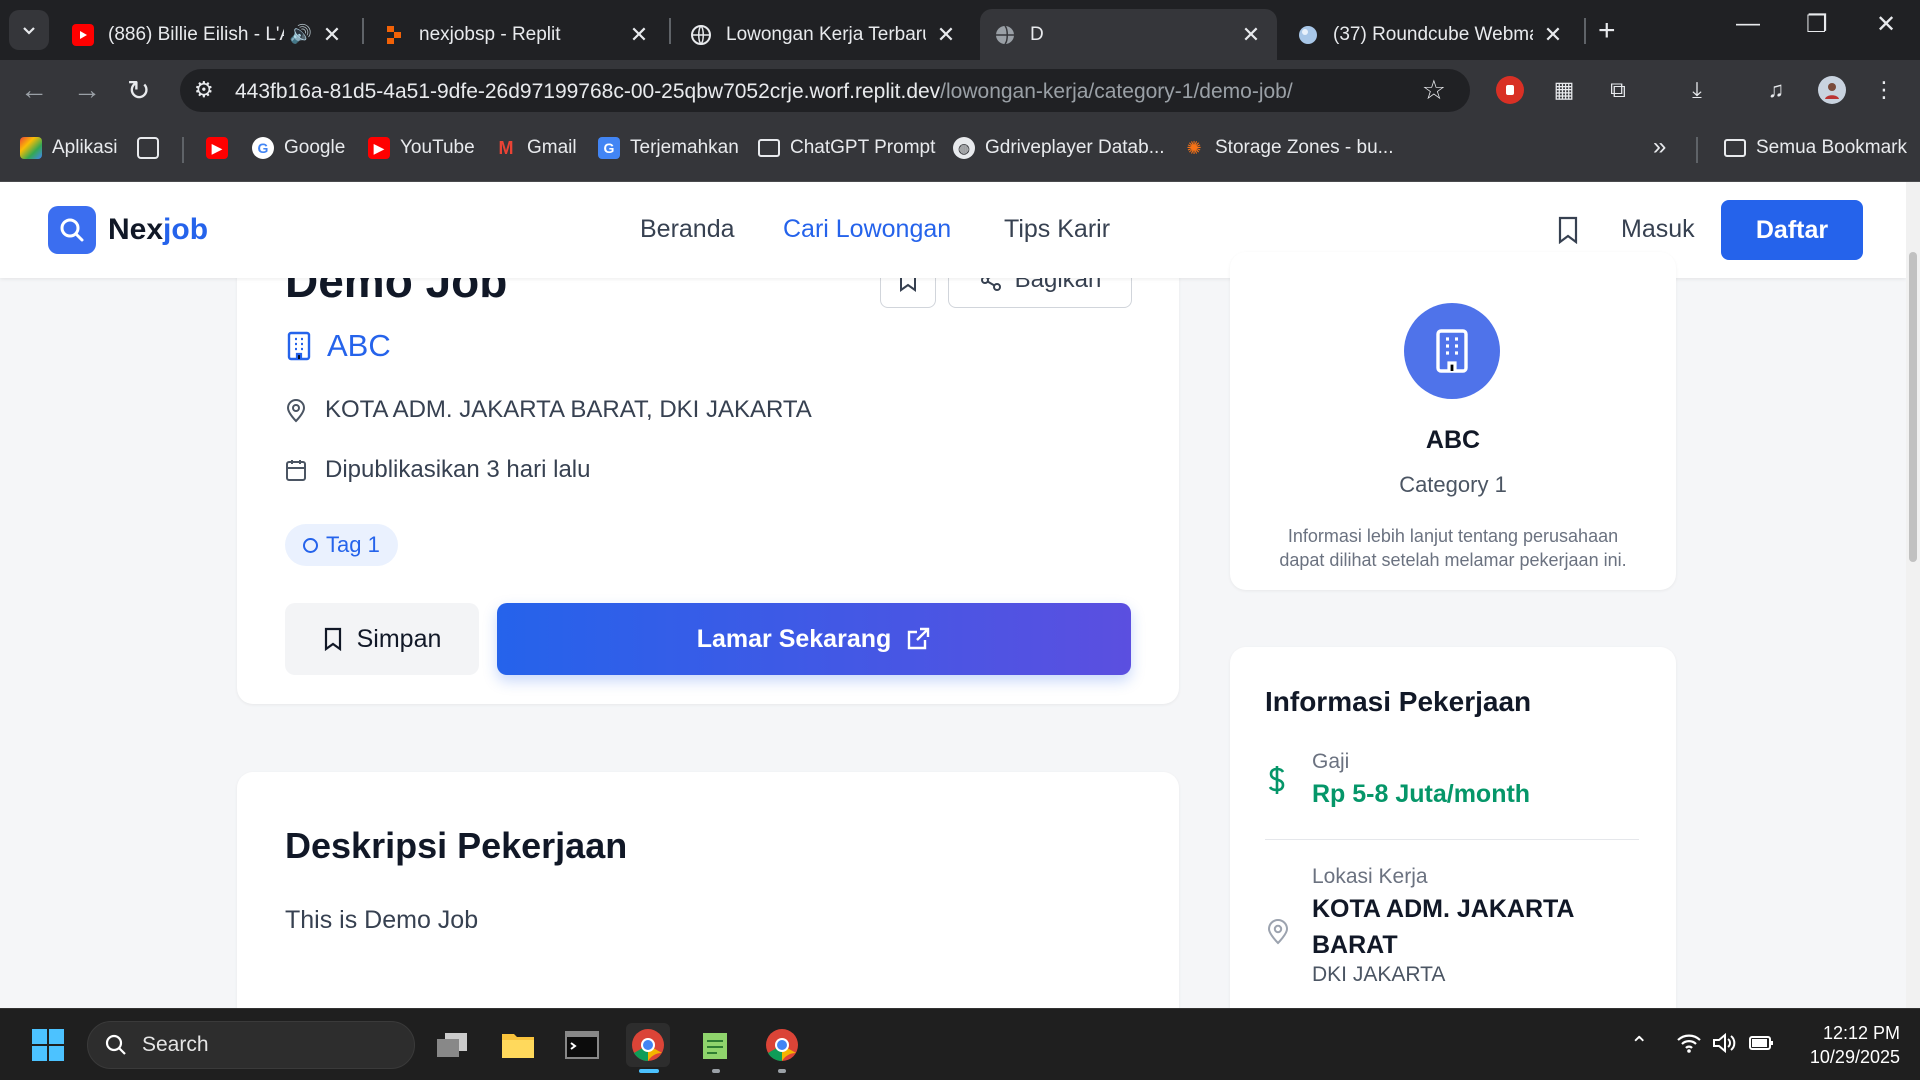 This screenshot has width=1920, height=1080. I want to click on bookmark-star-icon: ☆, so click(1434, 90).